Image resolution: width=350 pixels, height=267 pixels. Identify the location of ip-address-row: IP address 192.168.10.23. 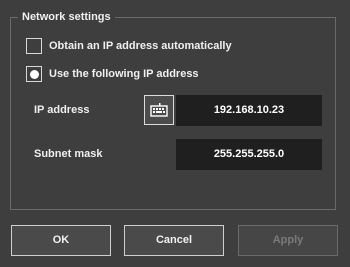
(174, 110).